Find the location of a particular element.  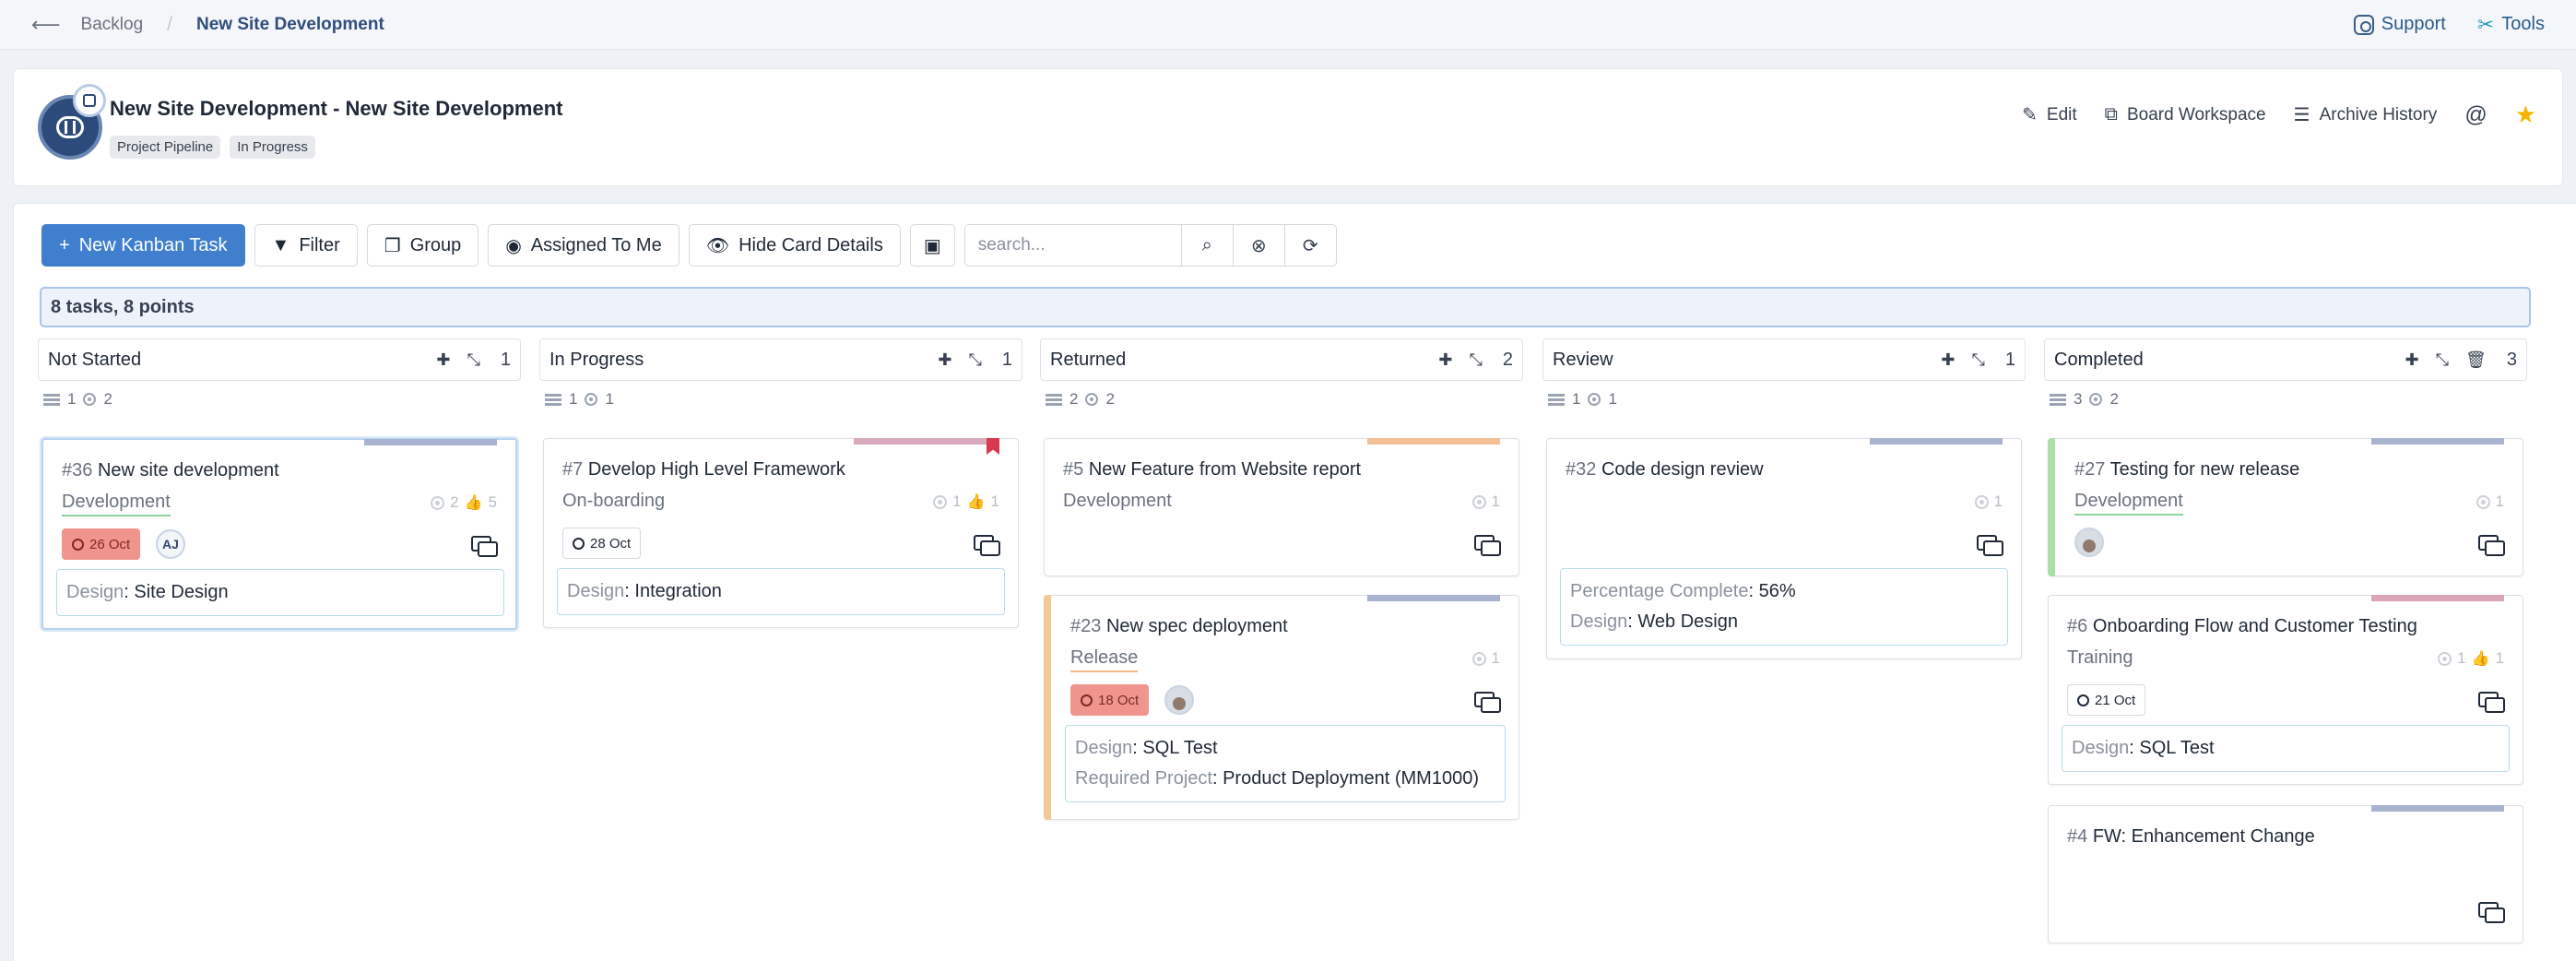

column-count: 1 is located at coordinates (505, 359).